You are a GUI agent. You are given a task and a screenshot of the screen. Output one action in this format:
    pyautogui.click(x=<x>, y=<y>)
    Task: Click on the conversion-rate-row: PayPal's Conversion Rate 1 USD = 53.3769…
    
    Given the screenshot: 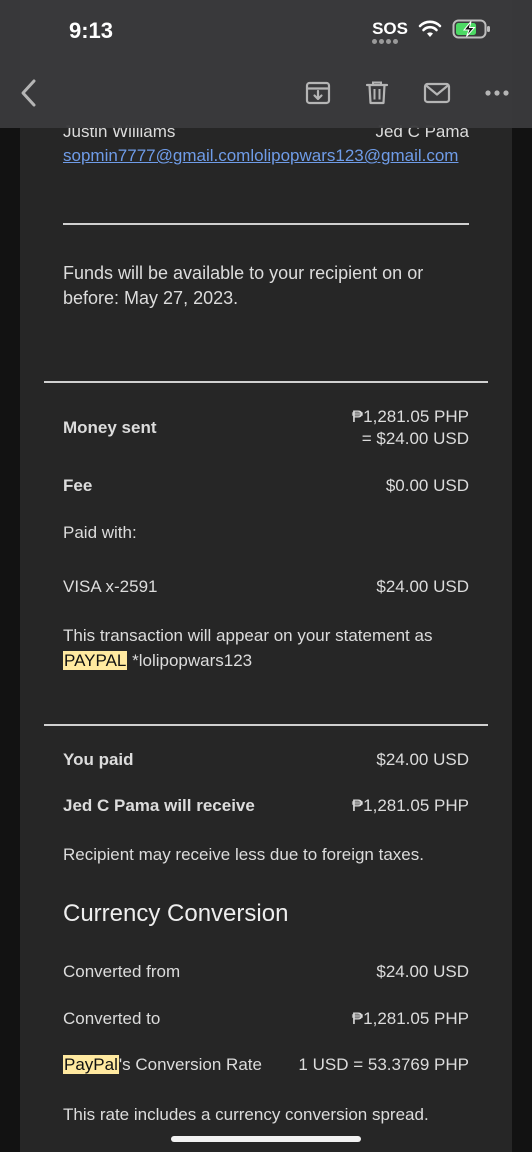 What is the action you would take?
    pyautogui.click(x=266, y=1065)
    